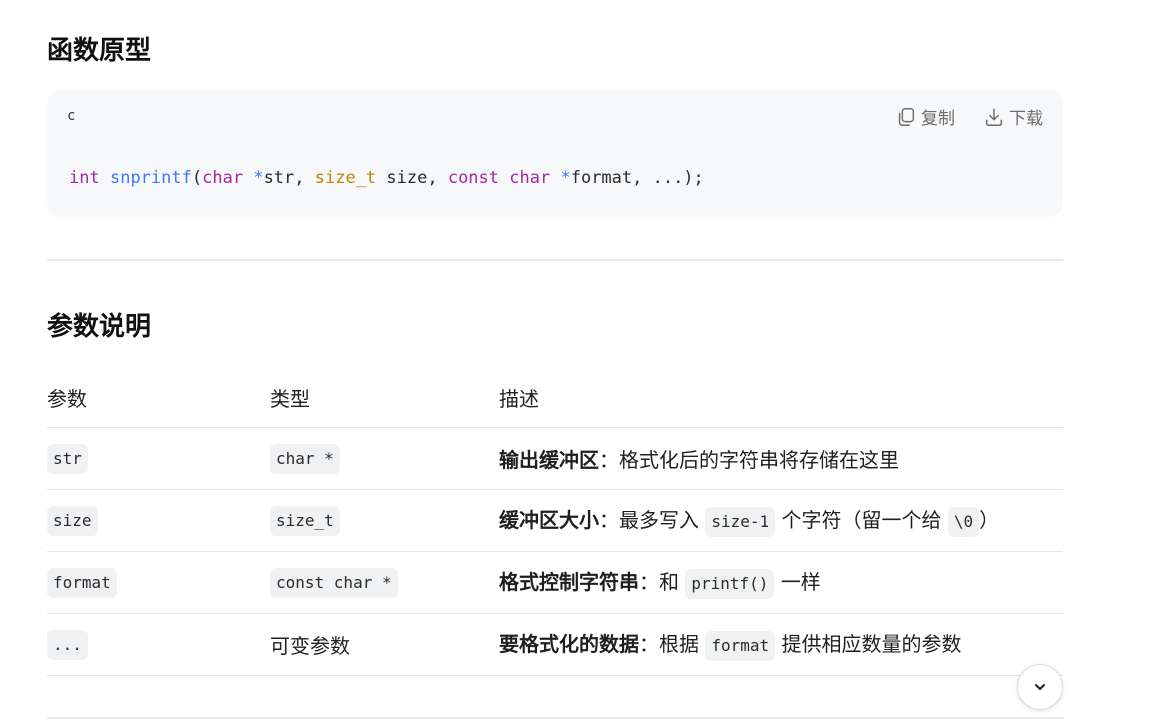 The width and height of the screenshot is (1158, 722). I want to click on section-title-params: 参数说明, so click(99, 327).